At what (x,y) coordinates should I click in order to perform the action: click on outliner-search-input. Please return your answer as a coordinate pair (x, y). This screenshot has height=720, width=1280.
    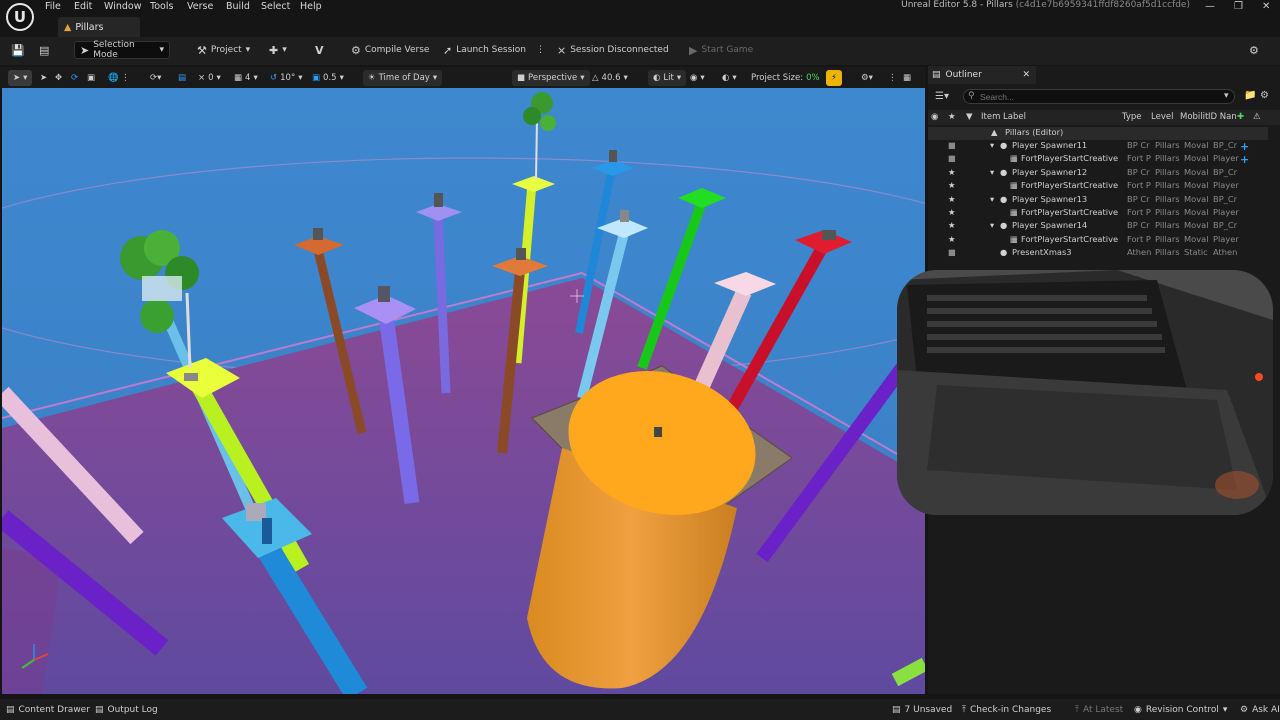
    Looking at the image, I should click on (1099, 96).